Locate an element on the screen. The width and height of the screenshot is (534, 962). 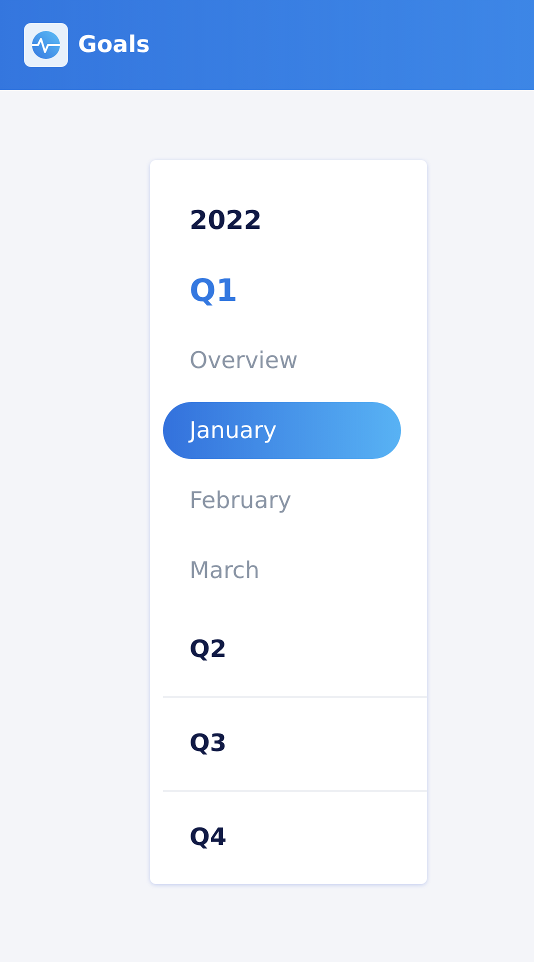
quarter-heading: Q3 is located at coordinates (294, 743).